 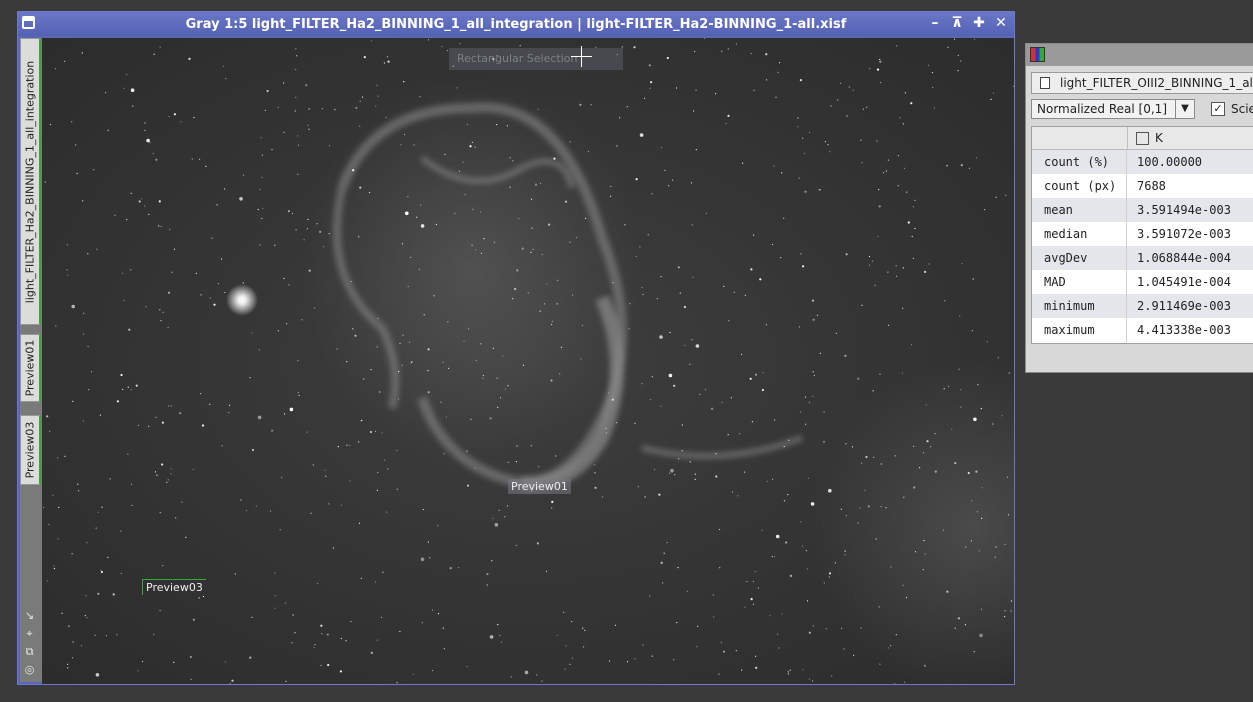 I want to click on zoom-fit-icon: ⌖, so click(x=29, y=633).